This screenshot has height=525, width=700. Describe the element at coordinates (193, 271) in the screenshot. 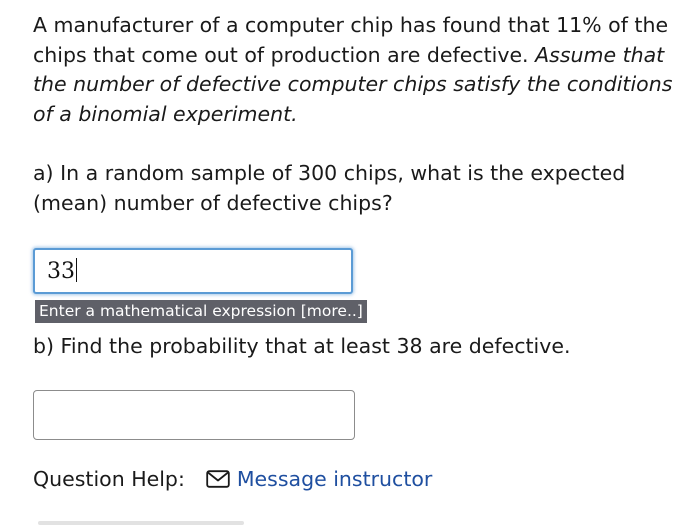

I see `answer-input-part-a: 33` at that location.